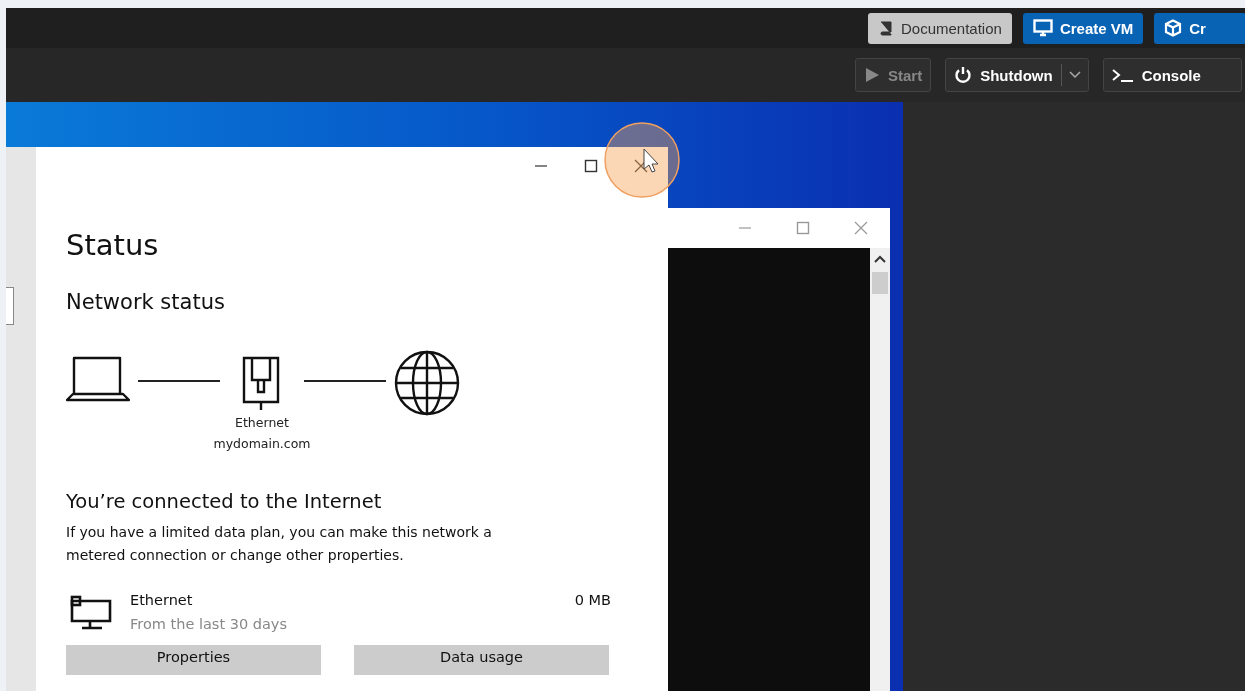 The width and height of the screenshot is (1245, 691). What do you see at coordinates (940, 28) in the screenshot?
I see `documentation-button: Documentation` at bounding box center [940, 28].